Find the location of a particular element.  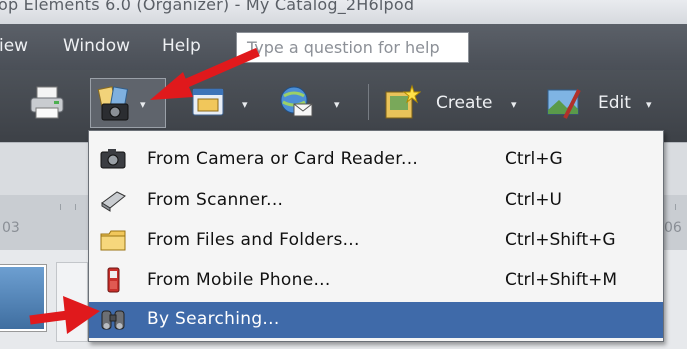

annotation-arrow-menu is located at coordinates (64, 315).